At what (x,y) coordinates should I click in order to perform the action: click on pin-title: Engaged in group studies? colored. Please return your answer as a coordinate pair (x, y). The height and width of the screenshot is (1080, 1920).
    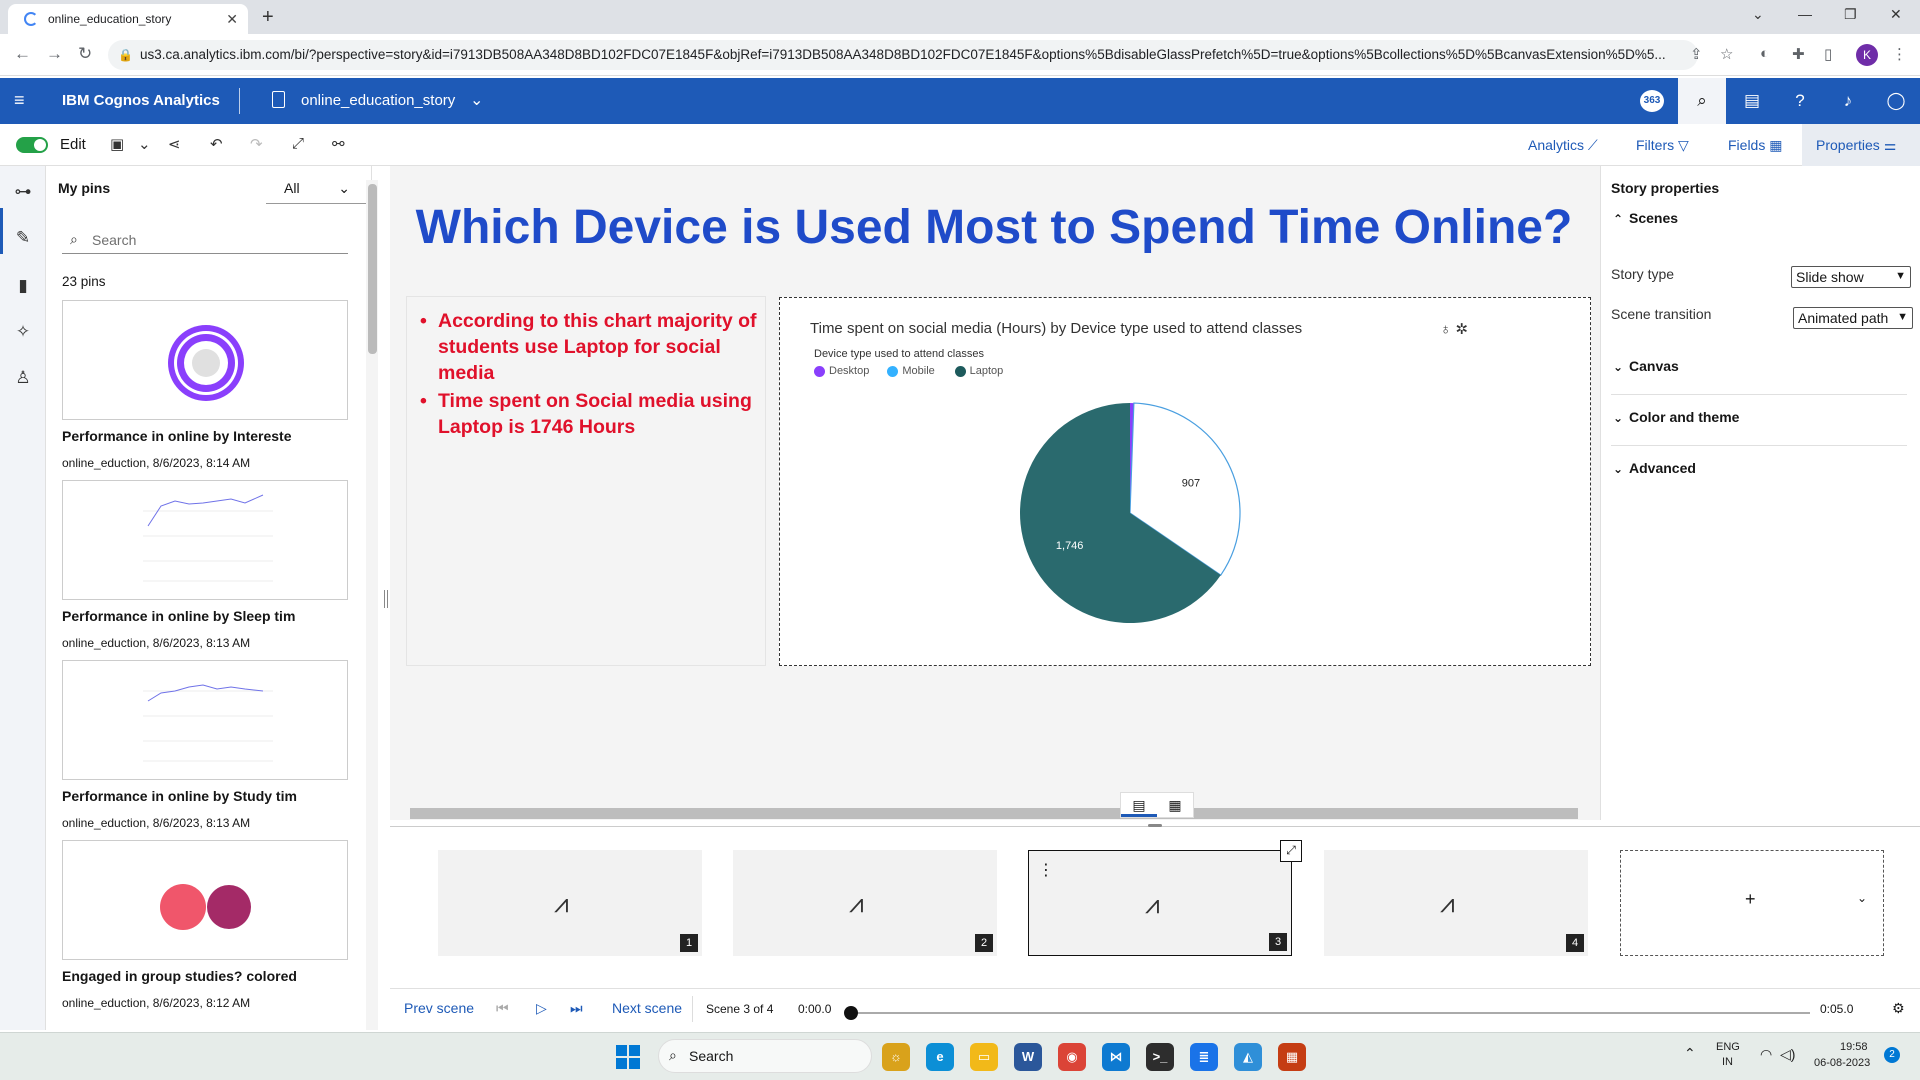
    Looking at the image, I should click on (207, 976).